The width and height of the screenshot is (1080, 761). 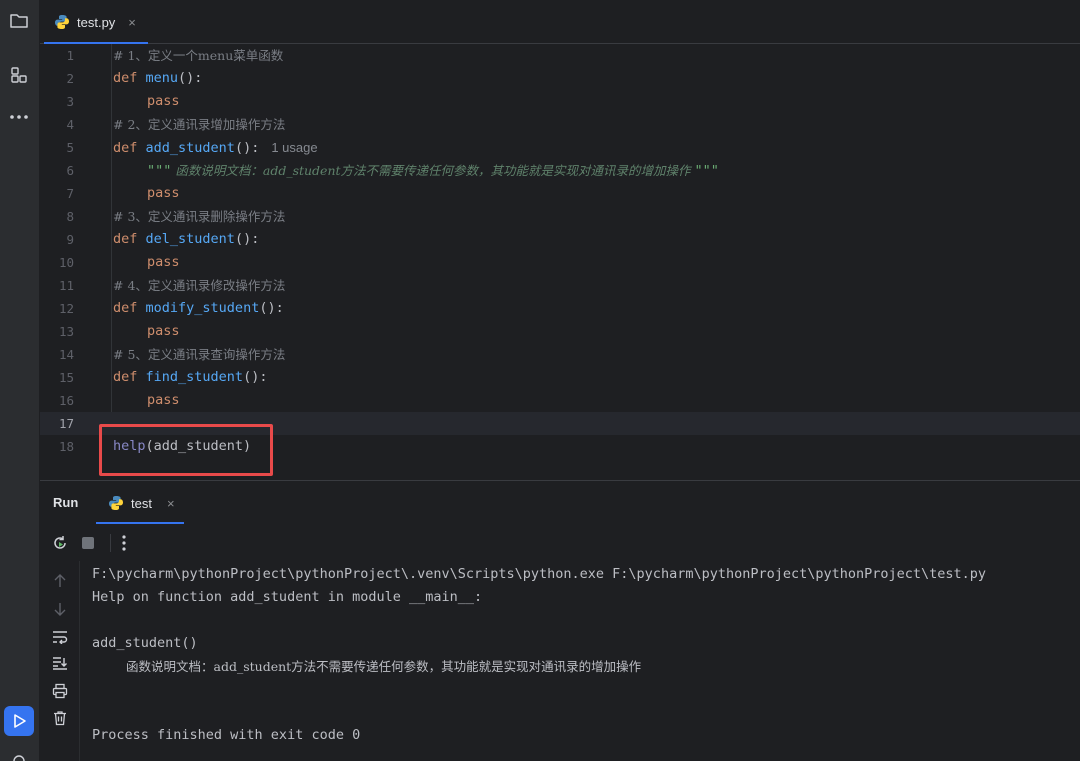 I want to click on code-line: 12 def modify_student():, so click(x=560, y=308).